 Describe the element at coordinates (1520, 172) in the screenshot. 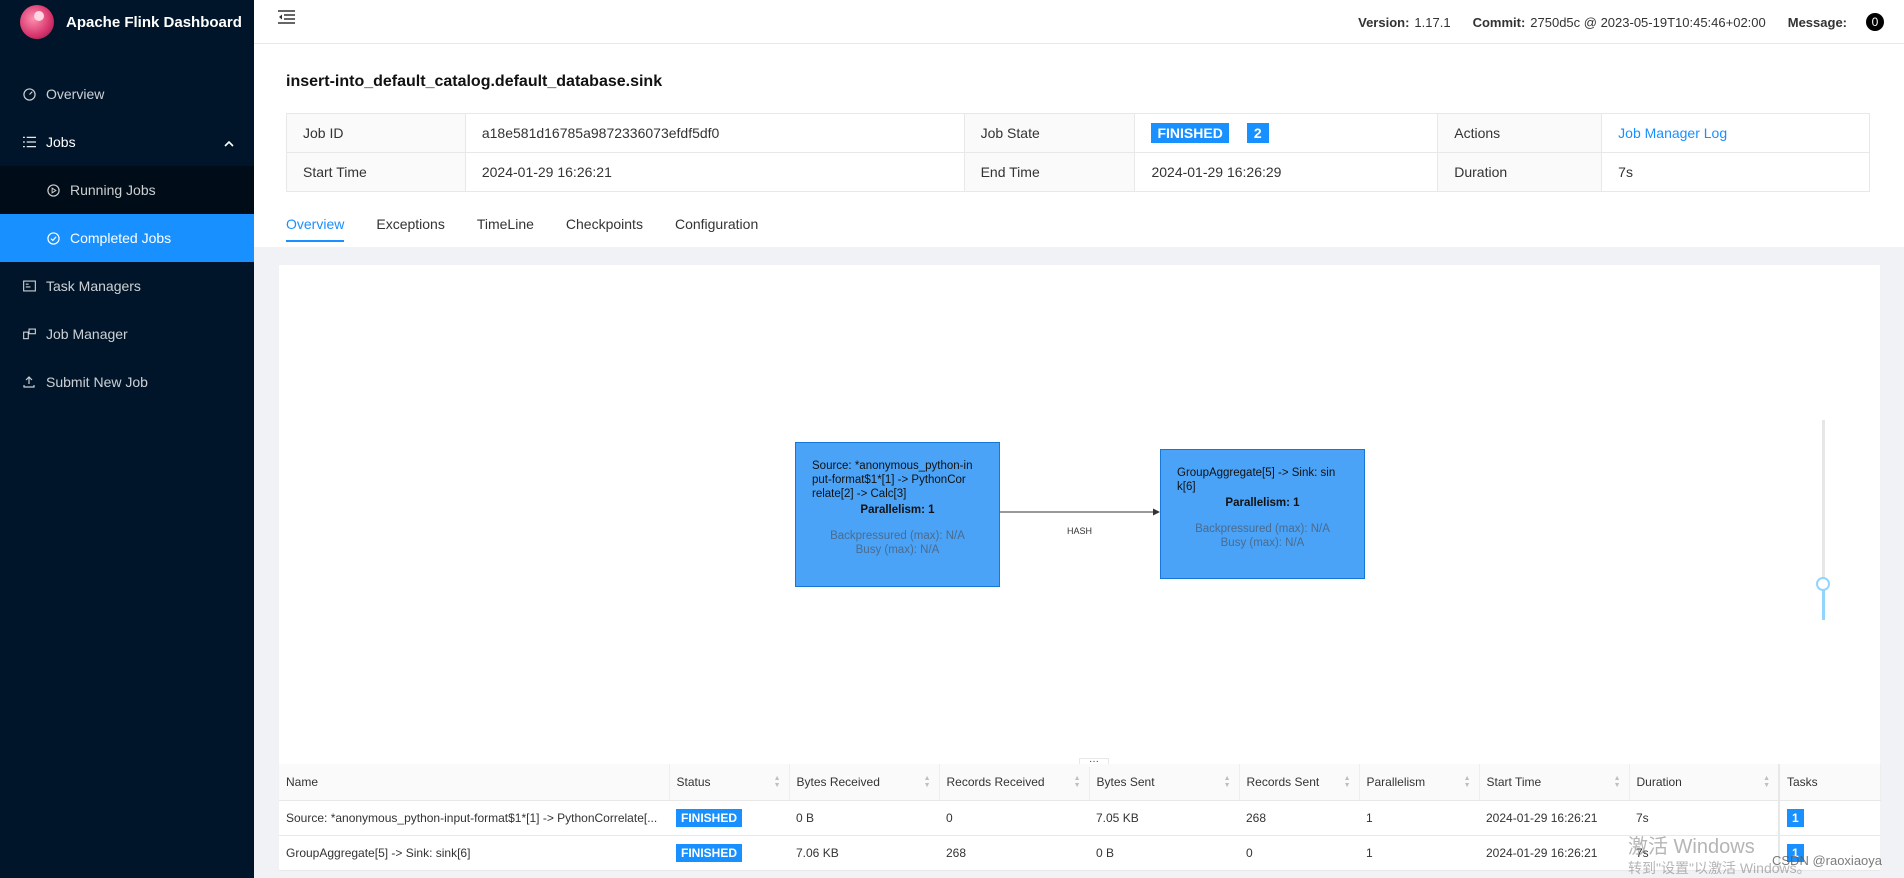

I see `duration-label: Duration` at that location.